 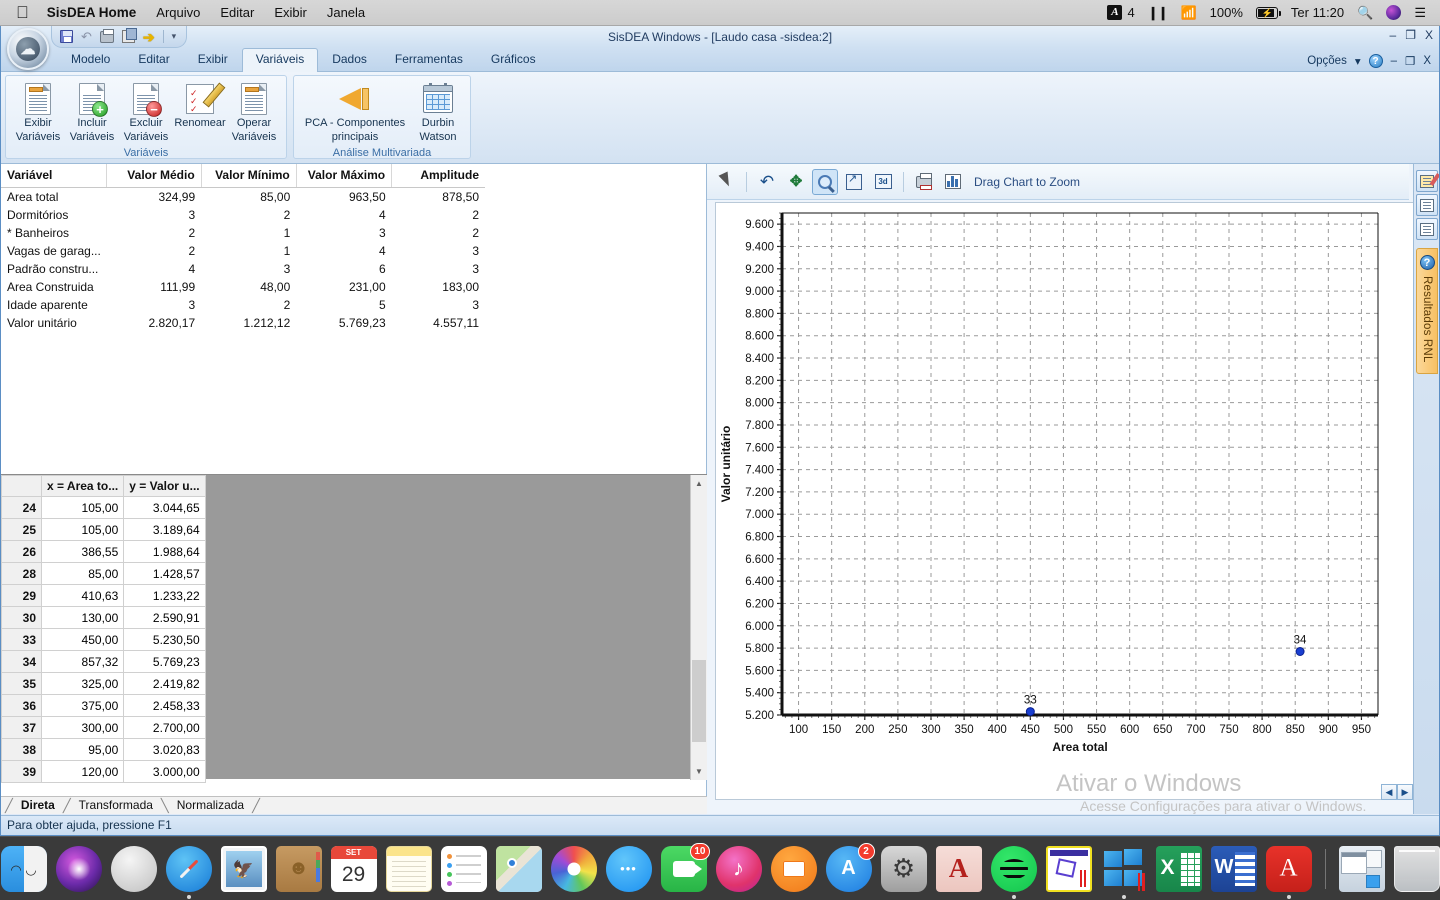 I want to click on spotlight-search-icon: 🔍, so click(x=1365, y=13).